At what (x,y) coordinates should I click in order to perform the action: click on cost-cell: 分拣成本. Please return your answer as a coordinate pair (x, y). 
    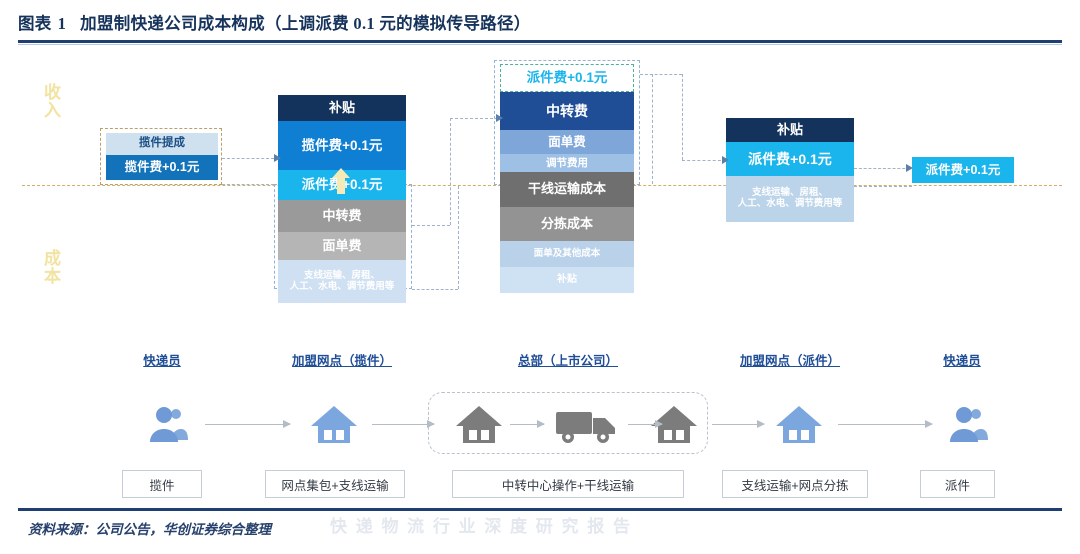
    Looking at the image, I should click on (567, 224).